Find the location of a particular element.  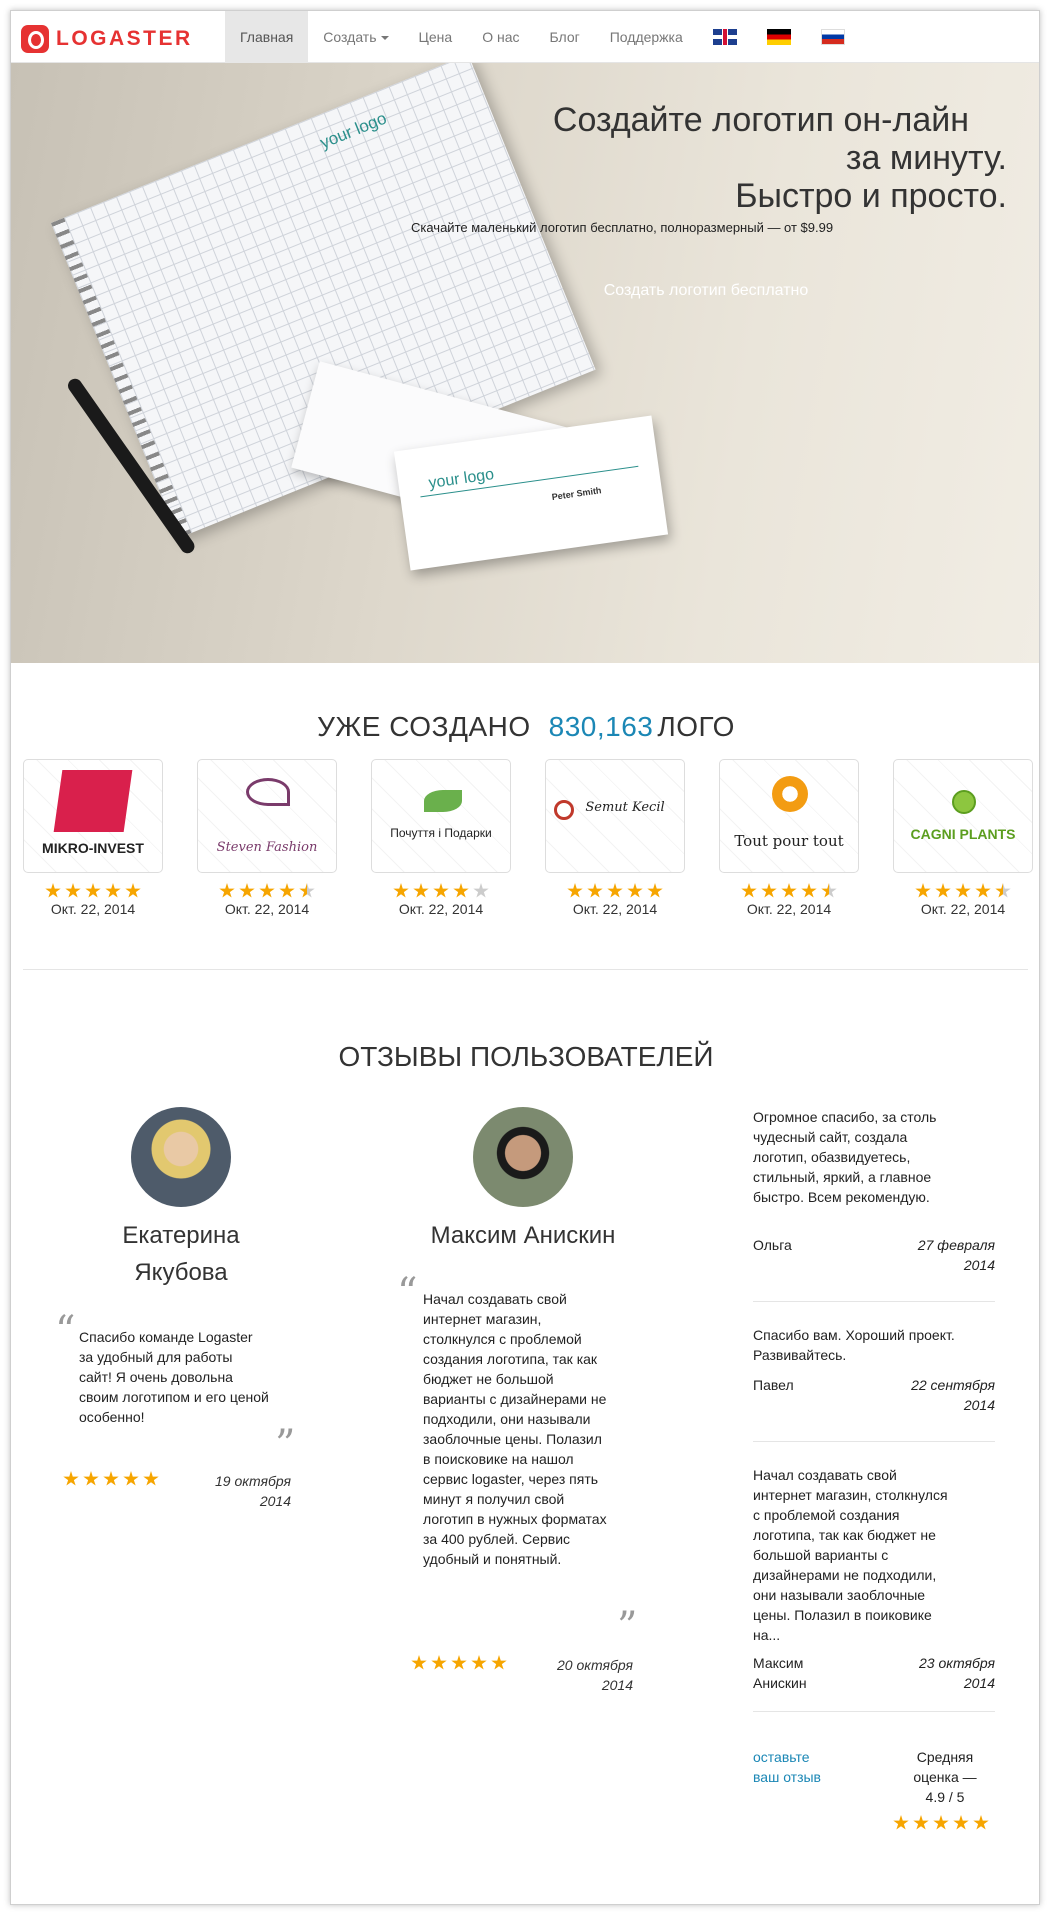

logo-card: Tout pour tout Окт. 22, 2014 is located at coordinates (789, 838).